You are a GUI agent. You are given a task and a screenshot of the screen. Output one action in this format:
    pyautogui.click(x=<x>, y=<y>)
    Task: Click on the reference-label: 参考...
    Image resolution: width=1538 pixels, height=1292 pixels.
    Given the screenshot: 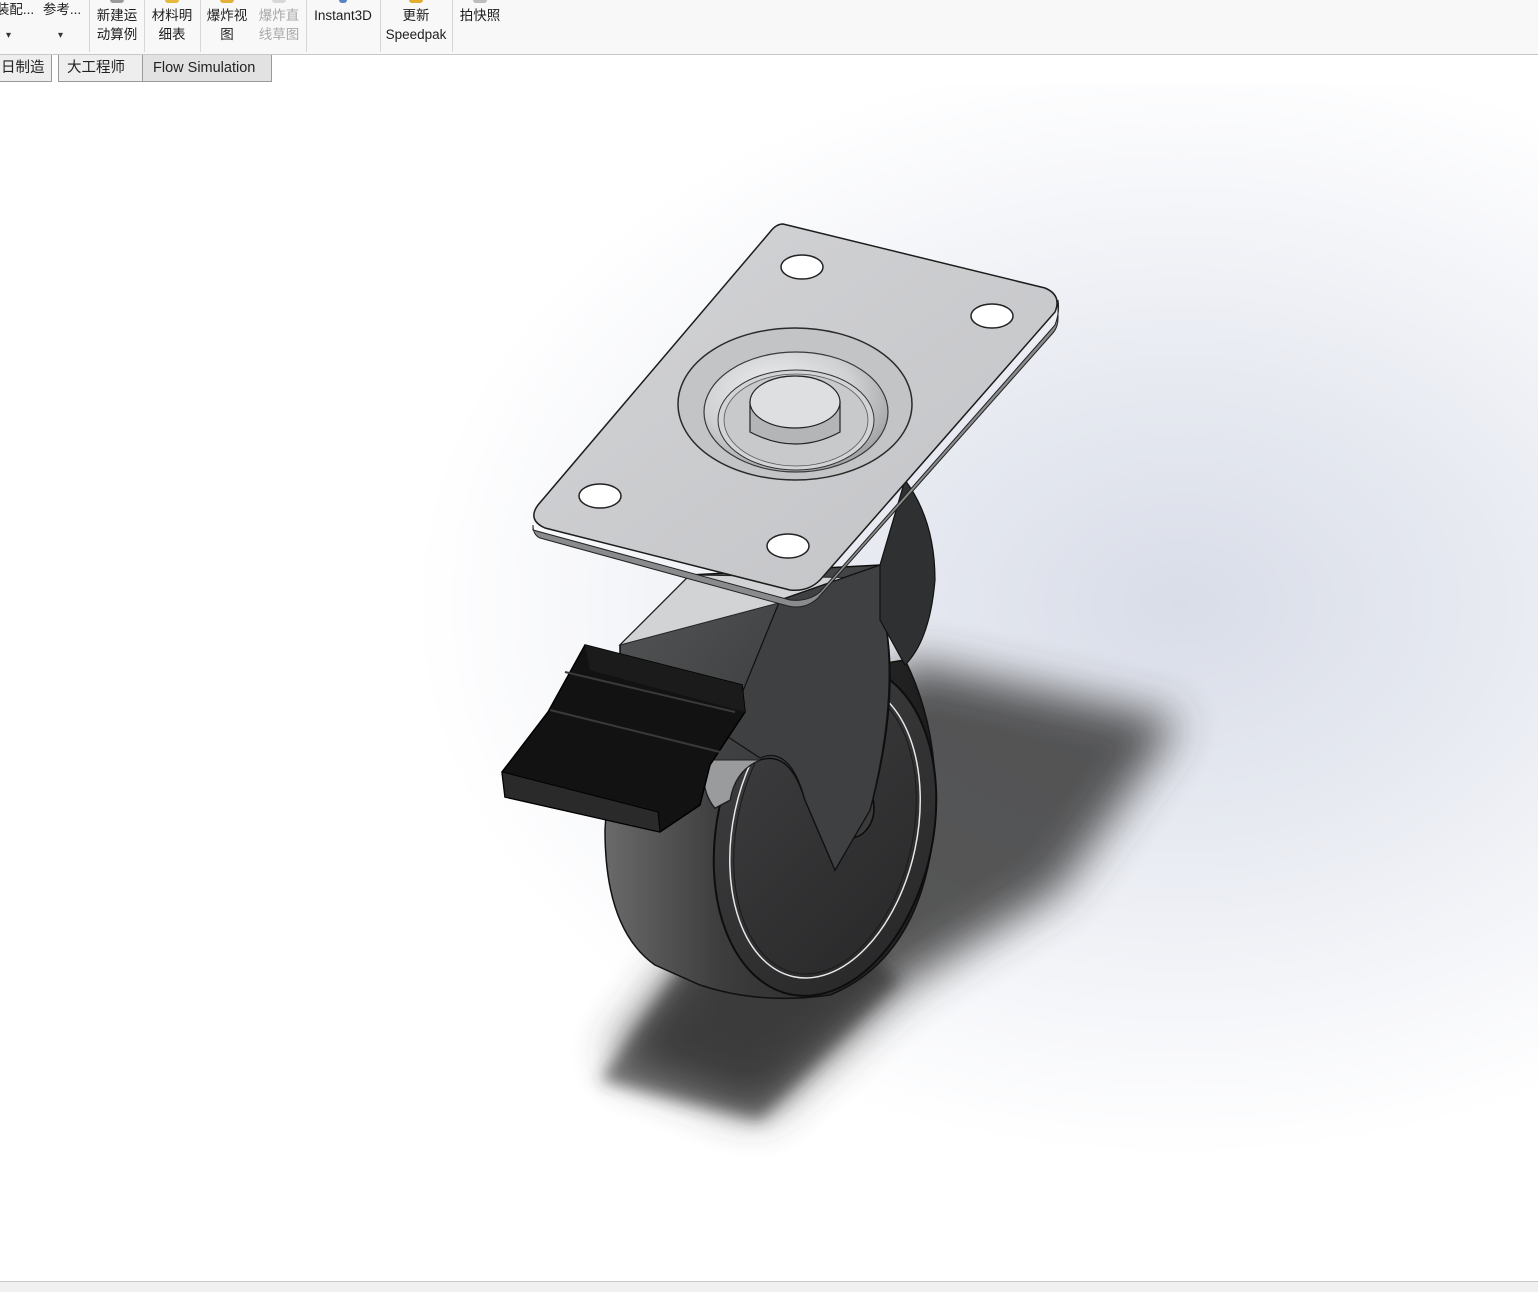 What is the action you would take?
    pyautogui.click(x=62, y=9)
    